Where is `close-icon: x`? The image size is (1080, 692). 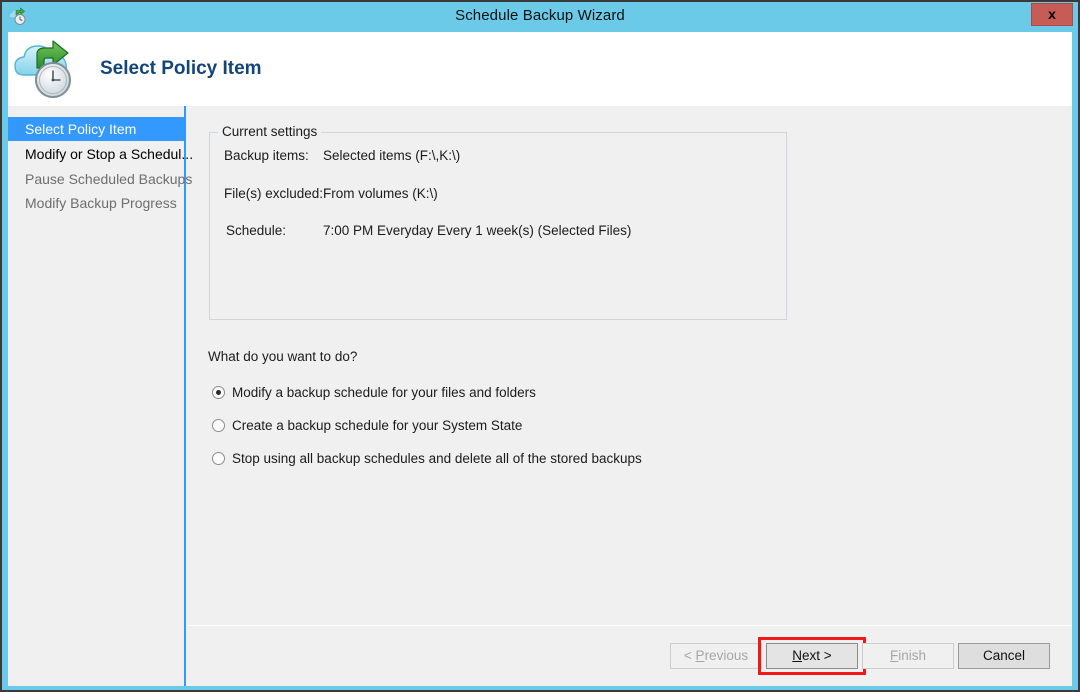
close-icon: x is located at coordinates (1052, 14).